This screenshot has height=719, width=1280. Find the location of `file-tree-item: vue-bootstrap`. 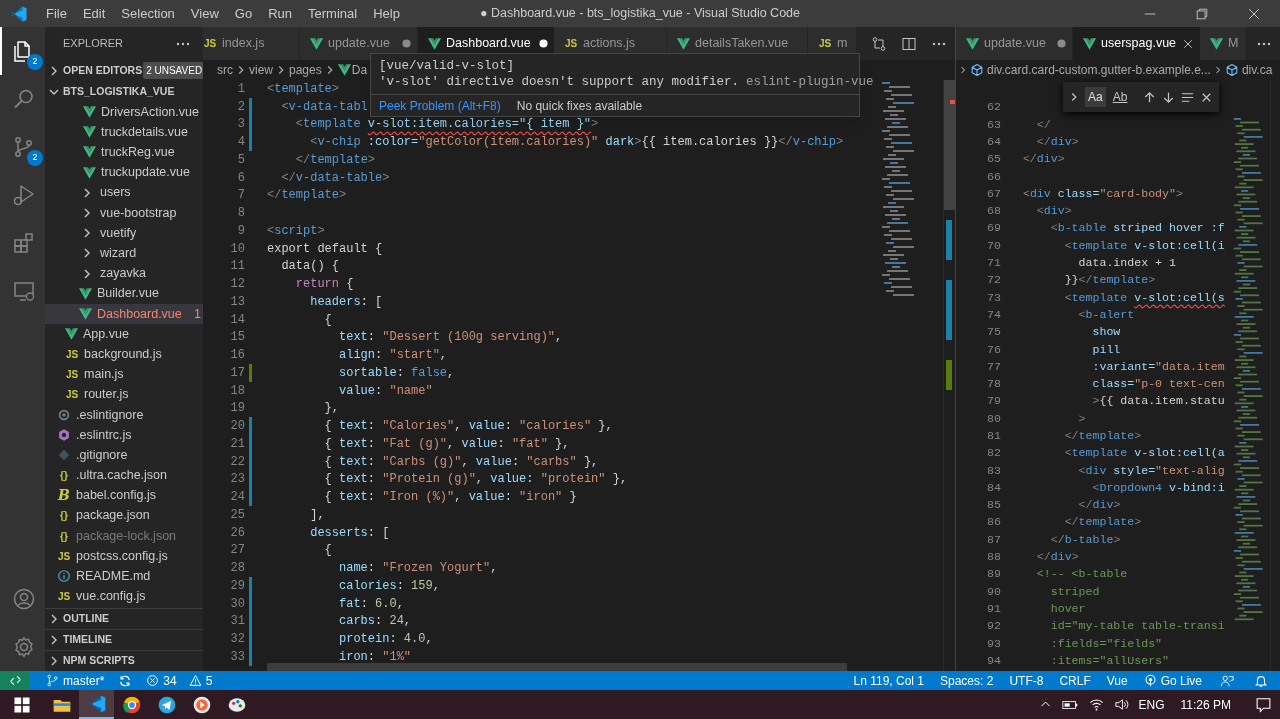

file-tree-item: vue-bootstrap is located at coordinates (124, 213).